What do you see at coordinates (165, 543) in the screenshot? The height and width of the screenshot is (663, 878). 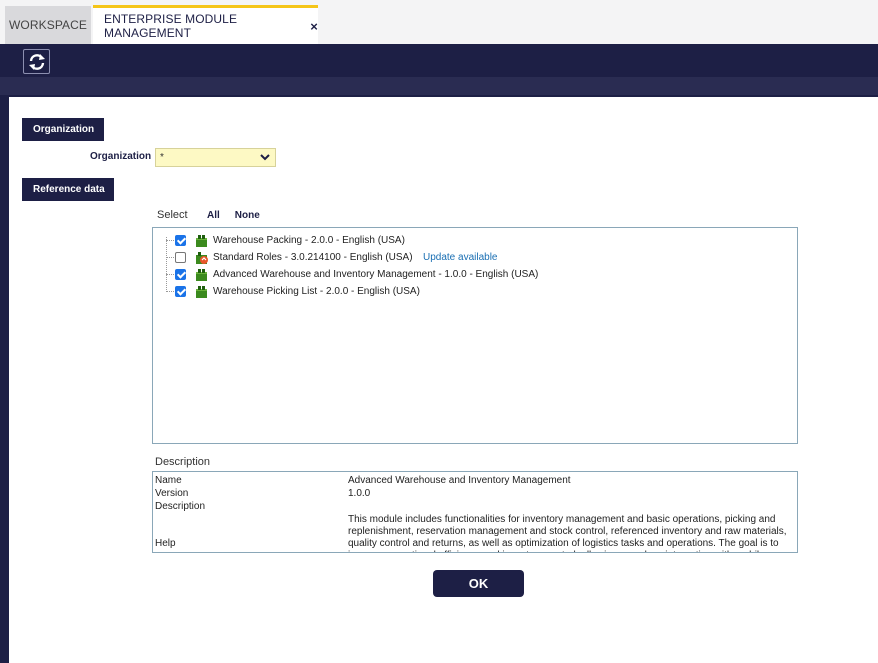 I see `desc-help-key: Help` at bounding box center [165, 543].